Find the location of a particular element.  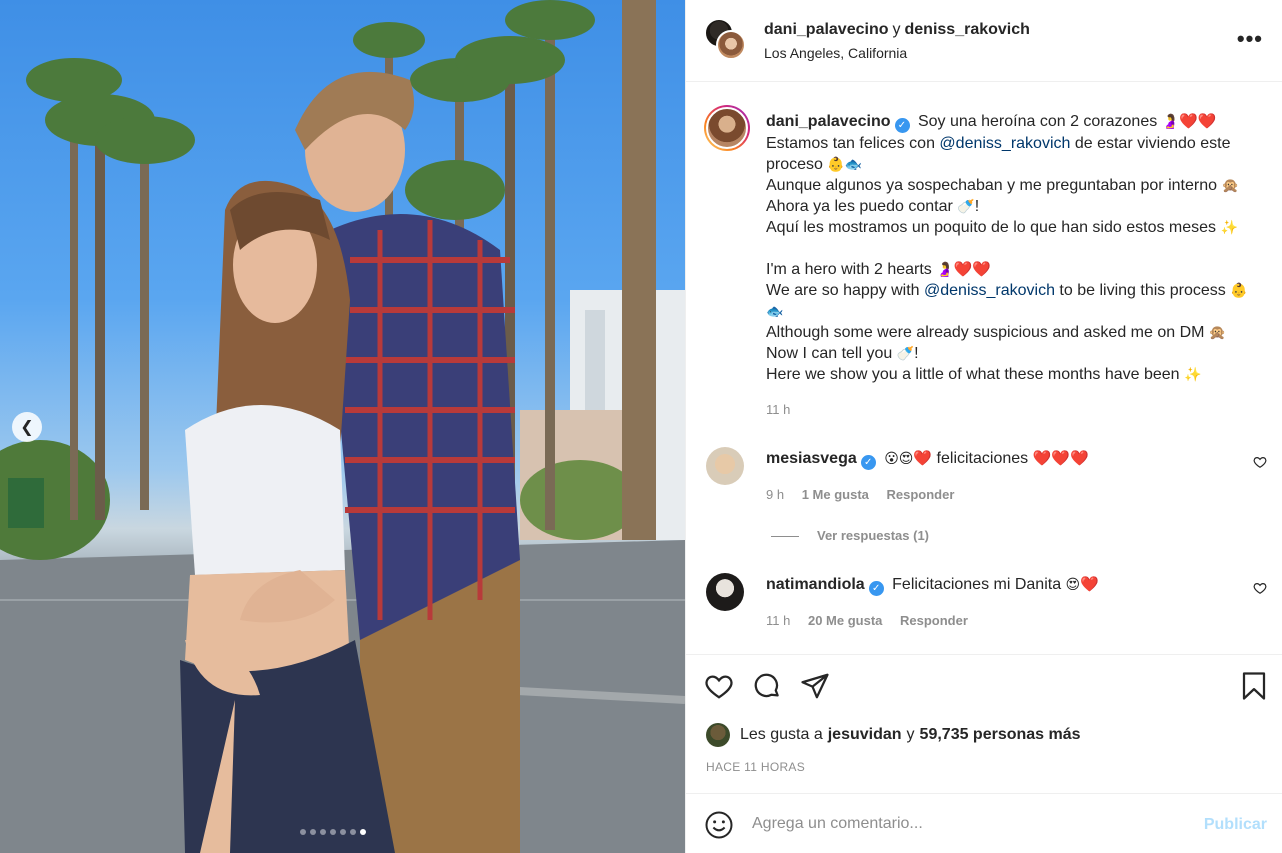

view-replies-label: Ver respuestas (1) is located at coordinates (873, 535).